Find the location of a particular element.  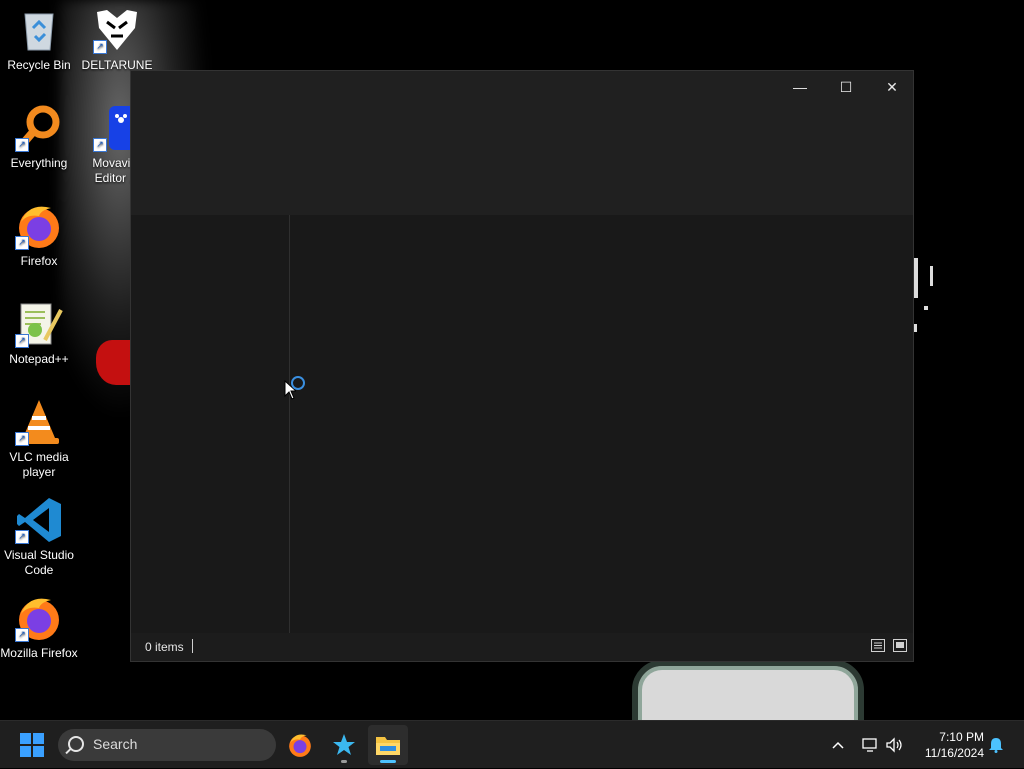

taskbar-app-firefox is located at coordinates (300, 745).